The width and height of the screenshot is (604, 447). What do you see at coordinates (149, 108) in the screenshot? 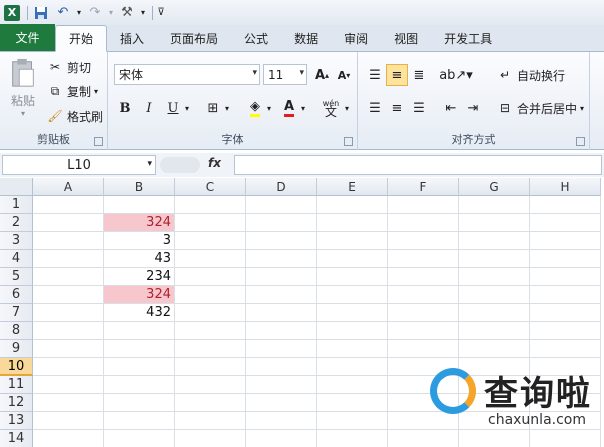
I see `italic-button: I` at bounding box center [149, 108].